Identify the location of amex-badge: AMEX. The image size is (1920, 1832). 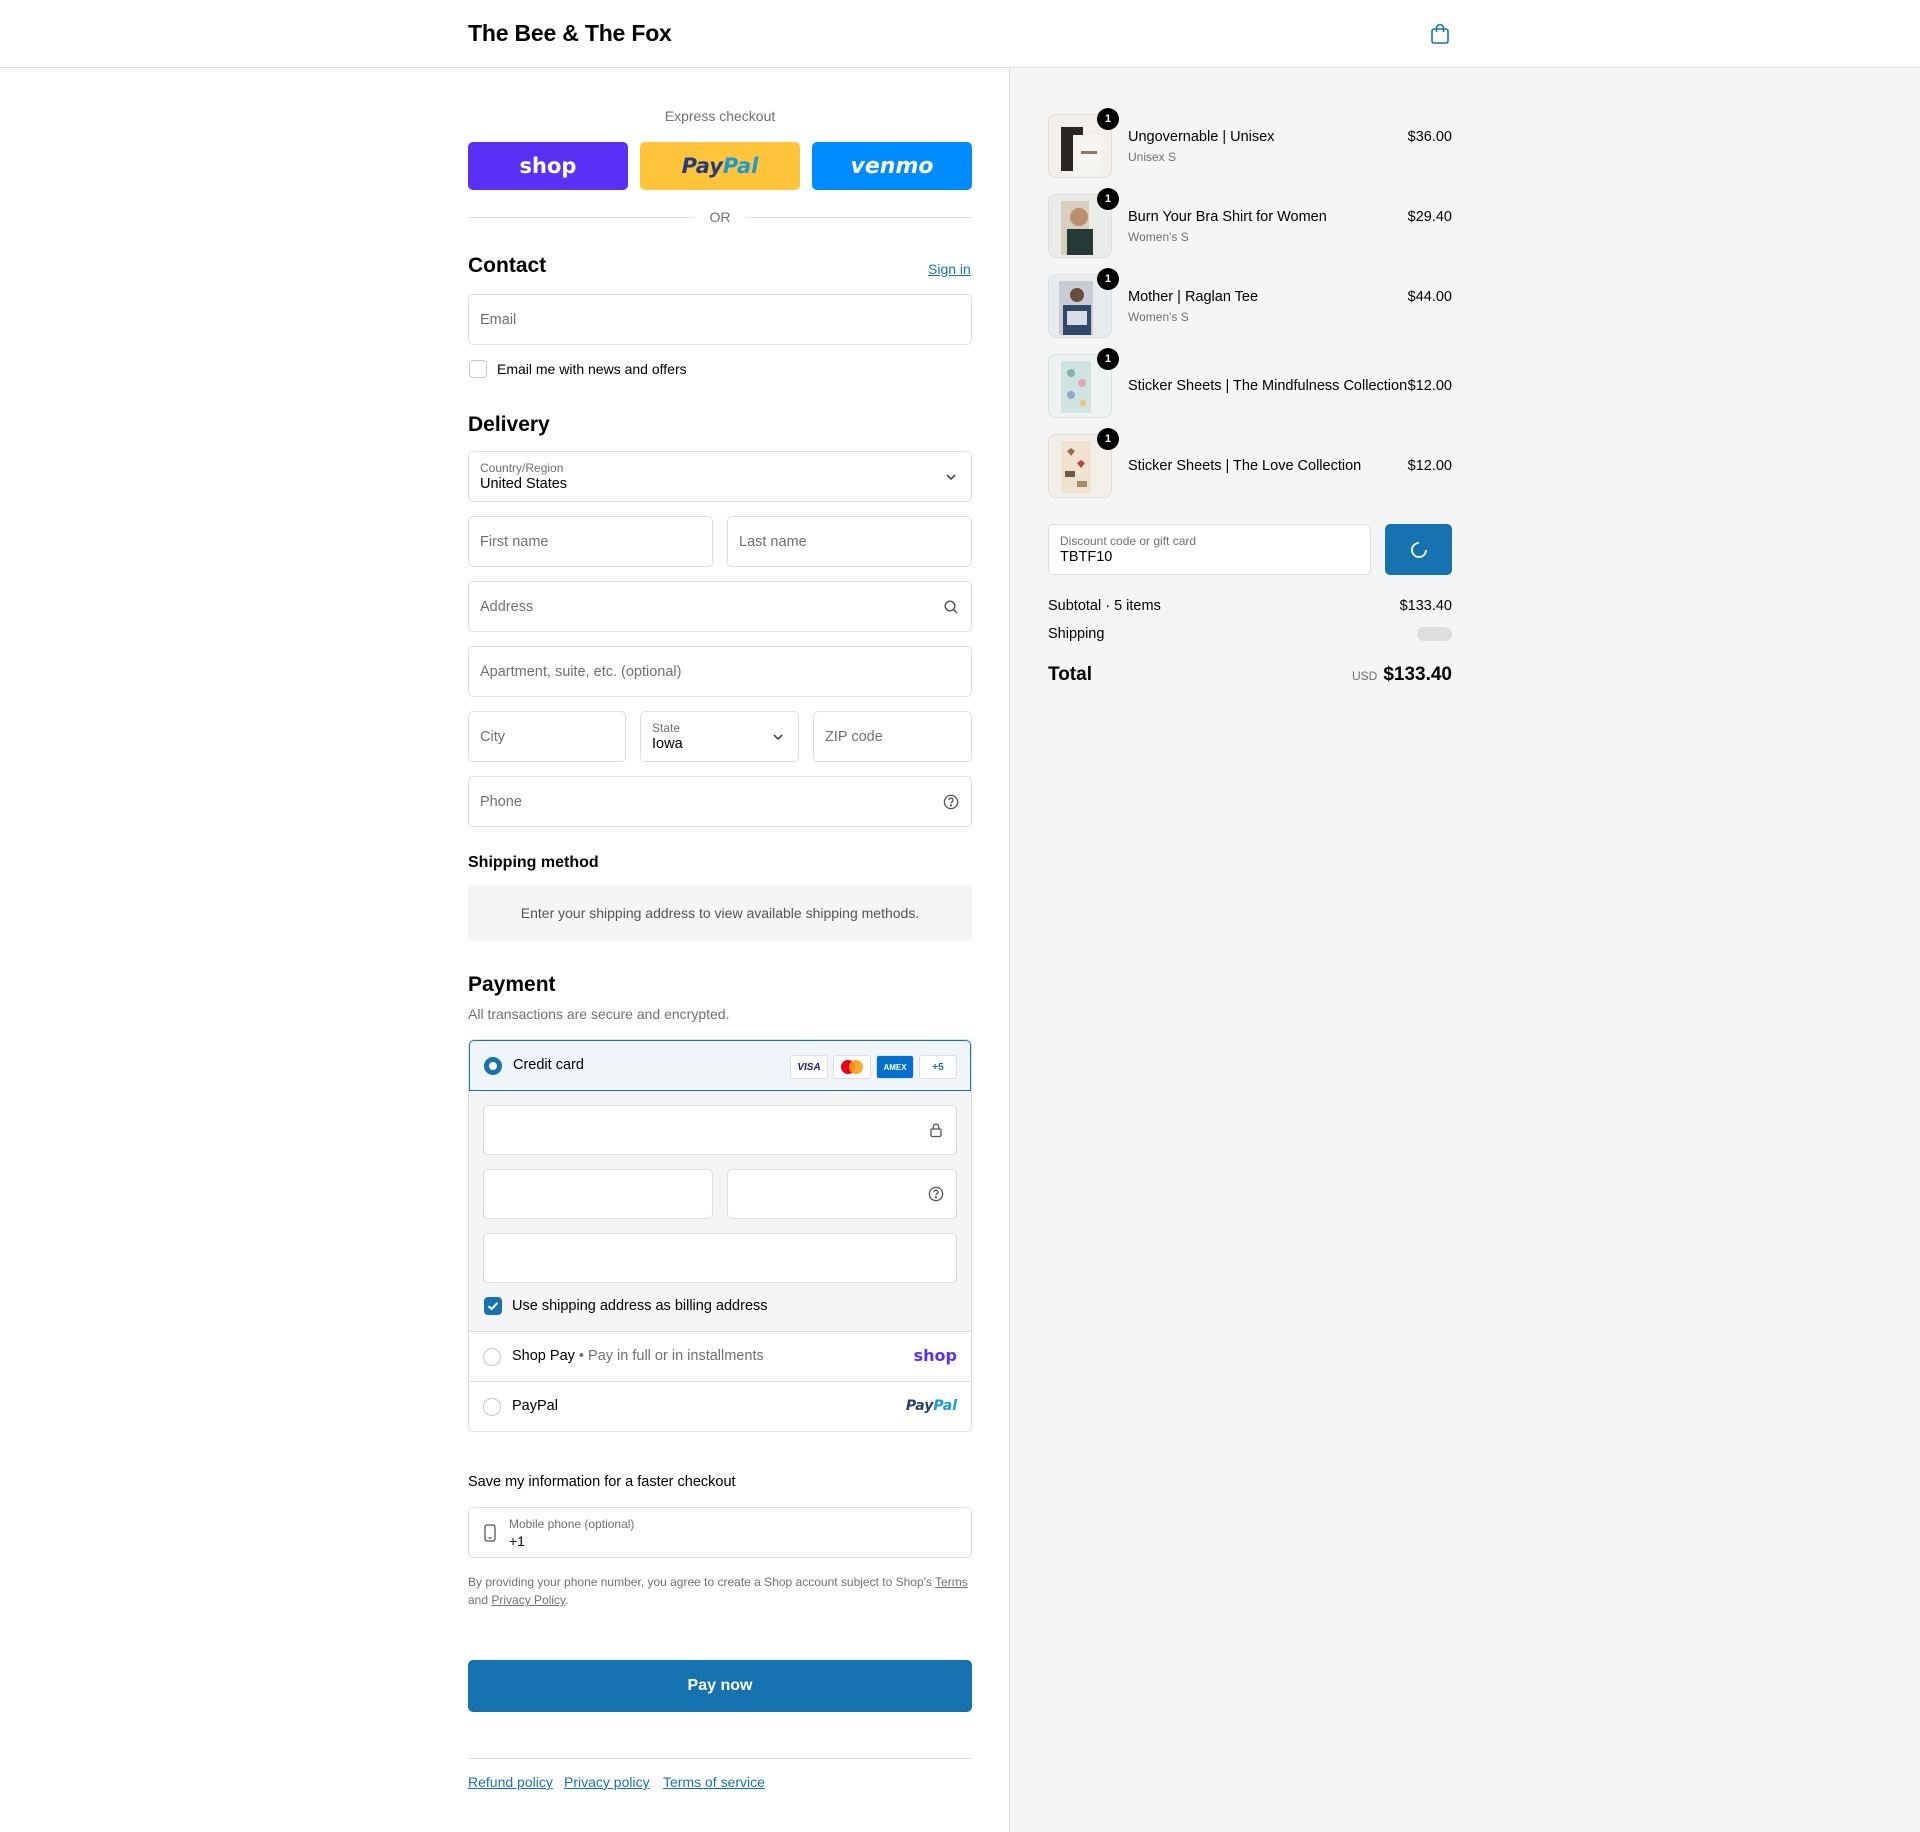
(895, 1067).